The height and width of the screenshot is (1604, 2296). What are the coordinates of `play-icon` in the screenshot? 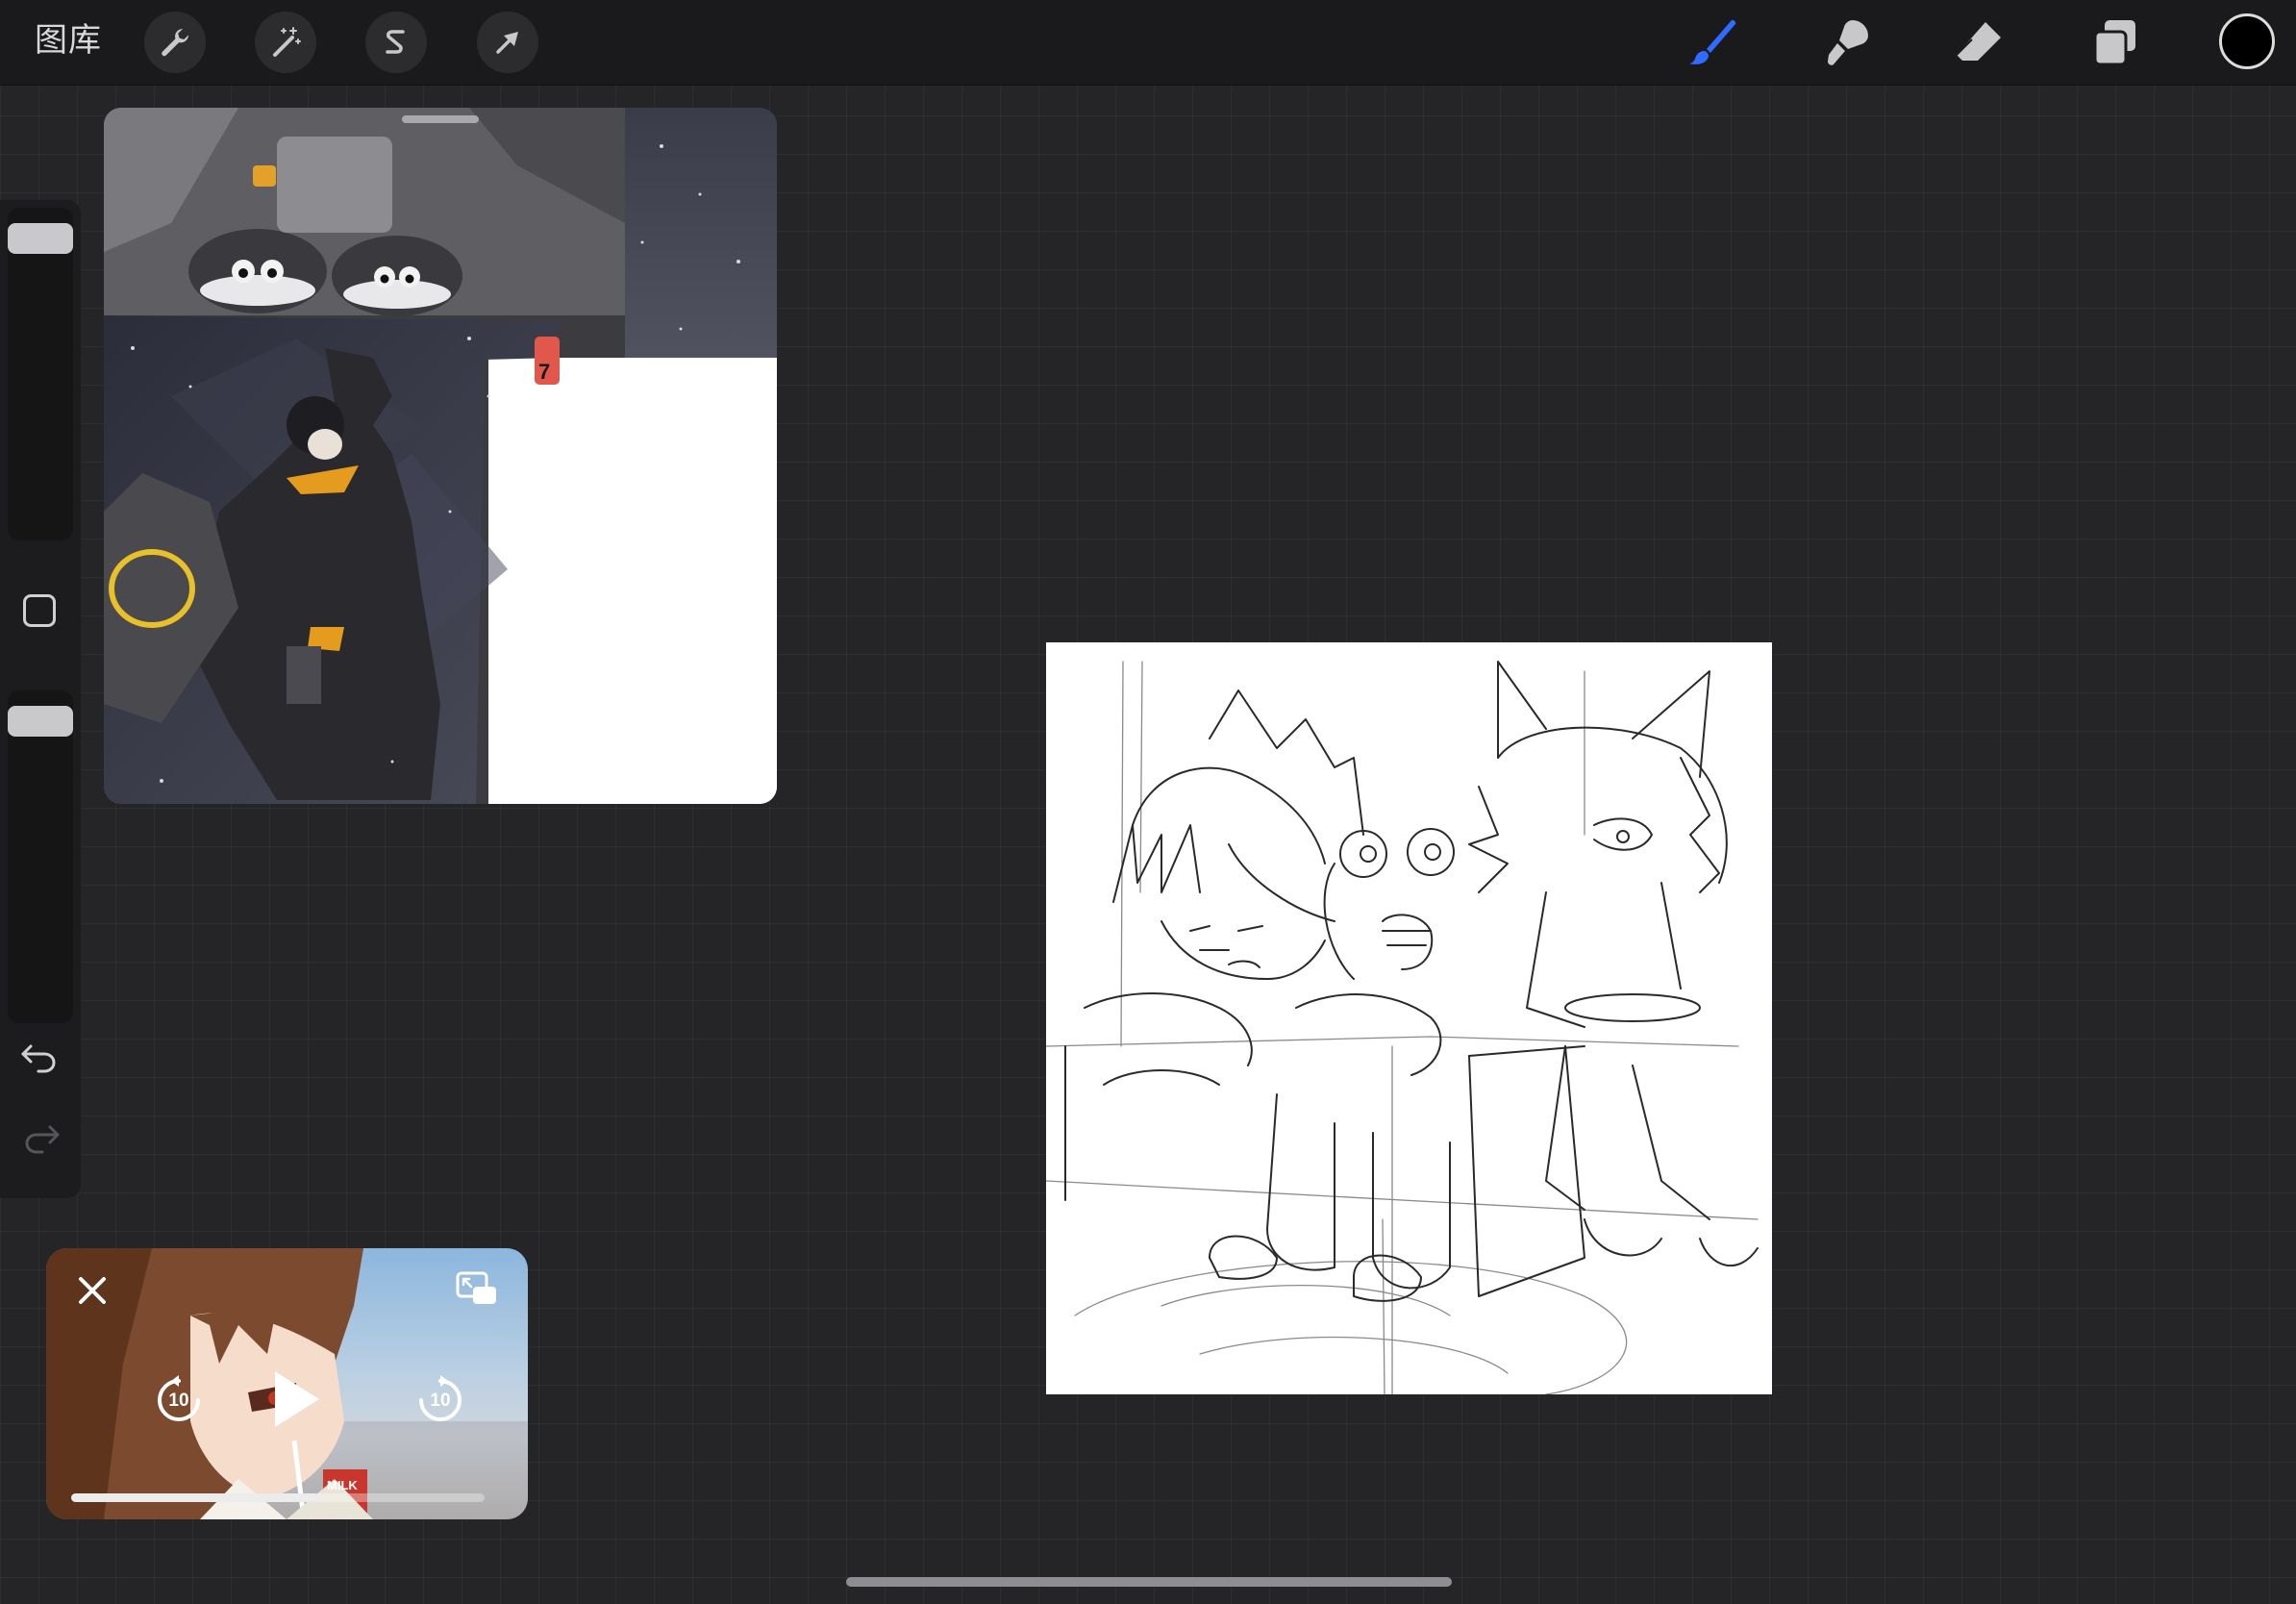 It's located at (293, 1399).